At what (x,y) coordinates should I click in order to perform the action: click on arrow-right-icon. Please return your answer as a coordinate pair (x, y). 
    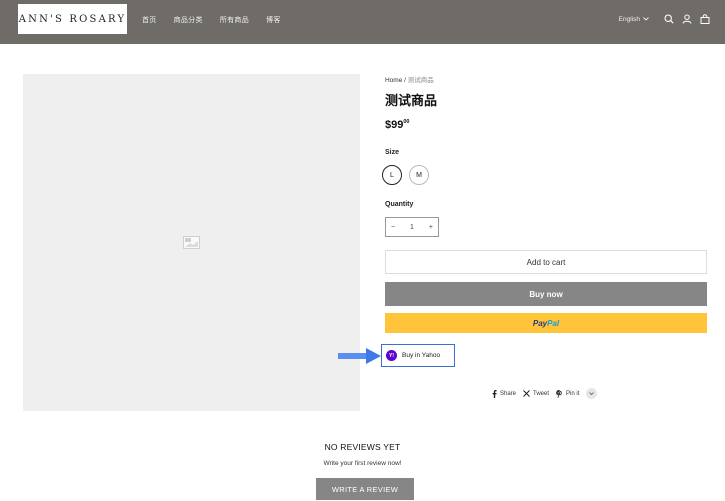
    Looking at the image, I should click on (359, 356).